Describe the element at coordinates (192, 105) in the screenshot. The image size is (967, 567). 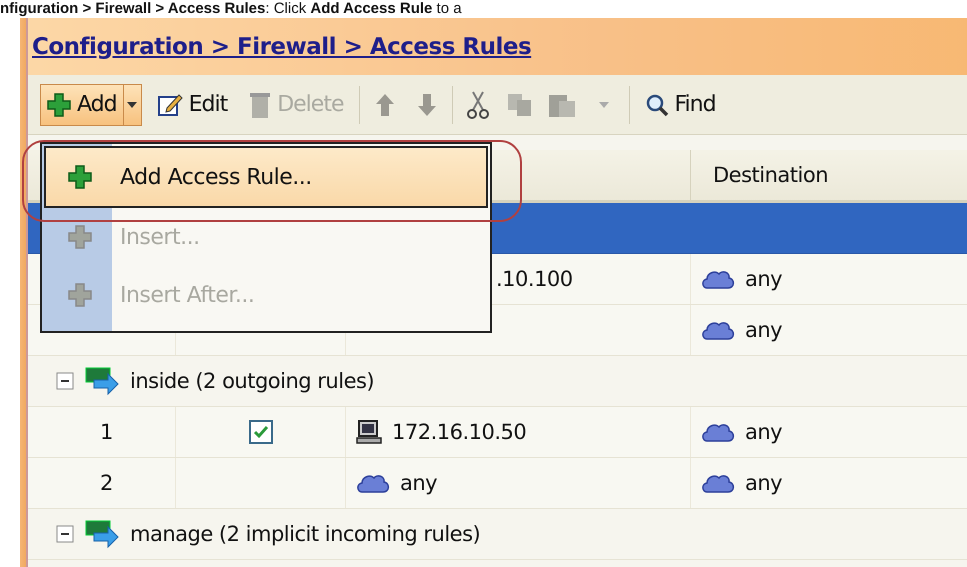
I see `toolbar-button: Edit` at that location.